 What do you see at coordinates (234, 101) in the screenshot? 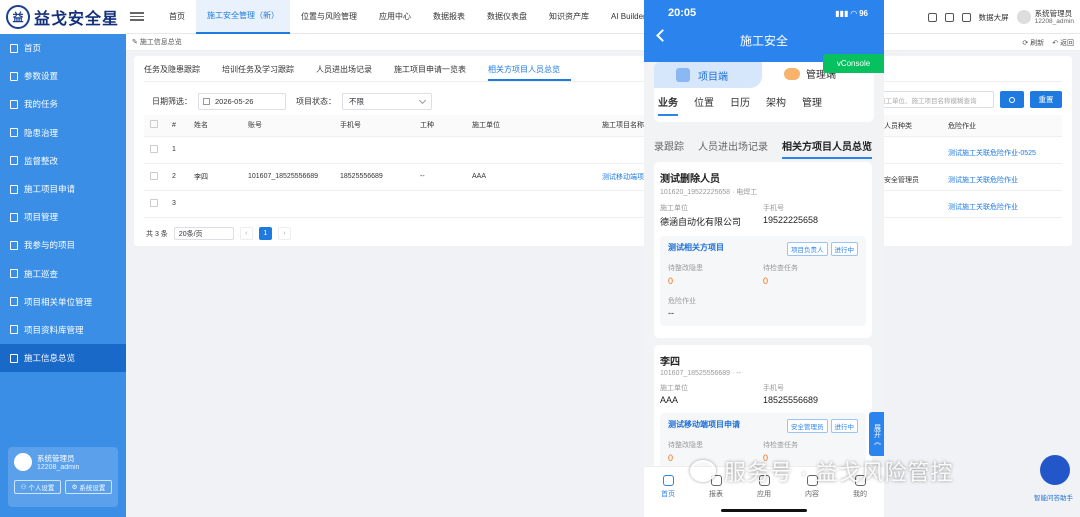
I see `date-value: 2026-05-26` at bounding box center [234, 101].